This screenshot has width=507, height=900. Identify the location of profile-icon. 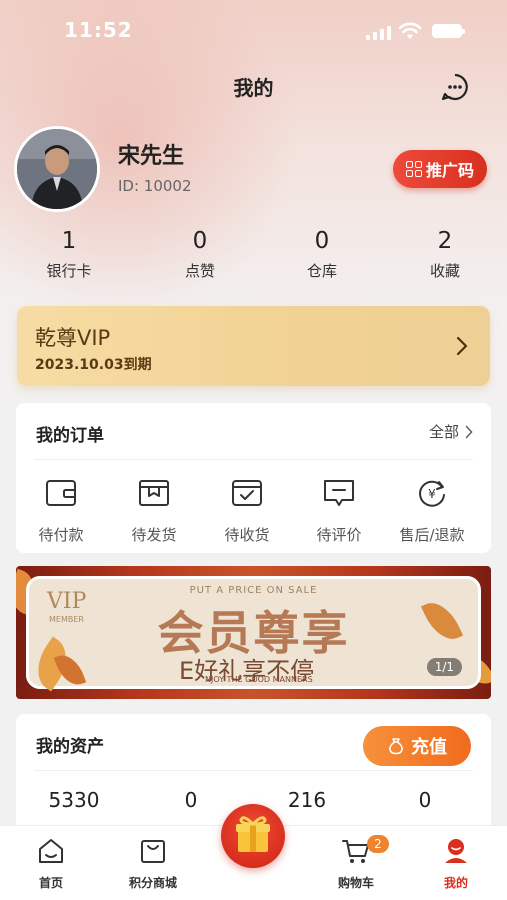
(456, 851).